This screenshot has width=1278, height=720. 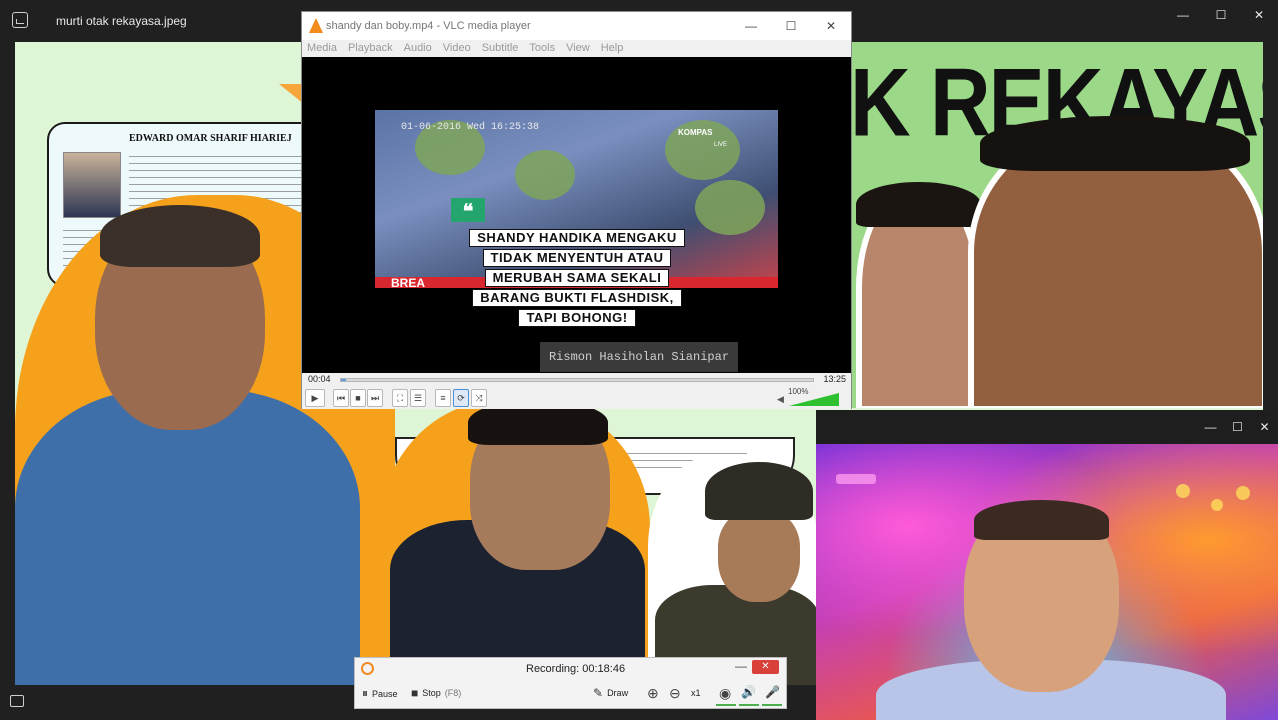 I want to click on menu-media: Media, so click(x=322, y=48).